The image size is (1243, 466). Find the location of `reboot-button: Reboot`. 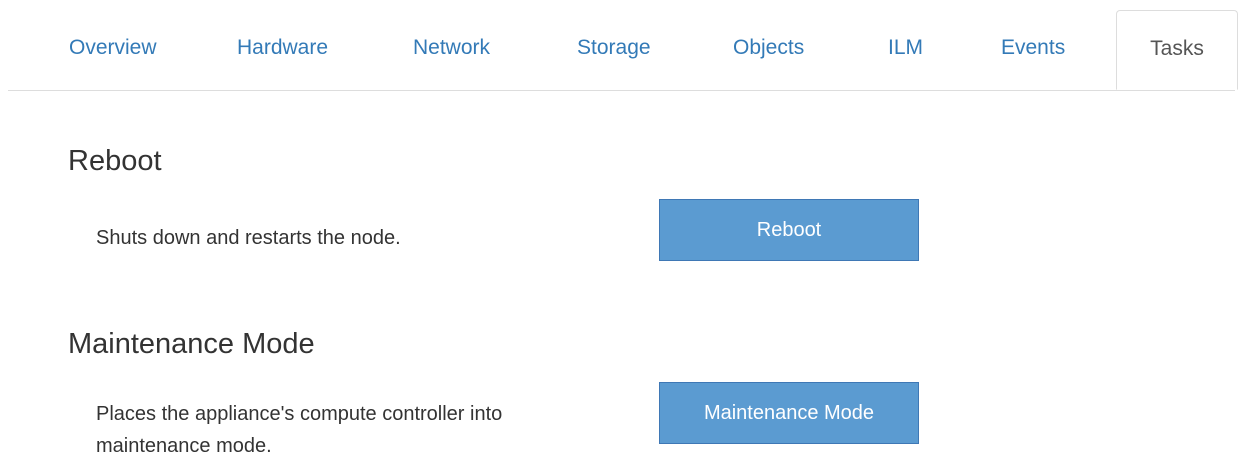

reboot-button: Reboot is located at coordinates (789, 230).